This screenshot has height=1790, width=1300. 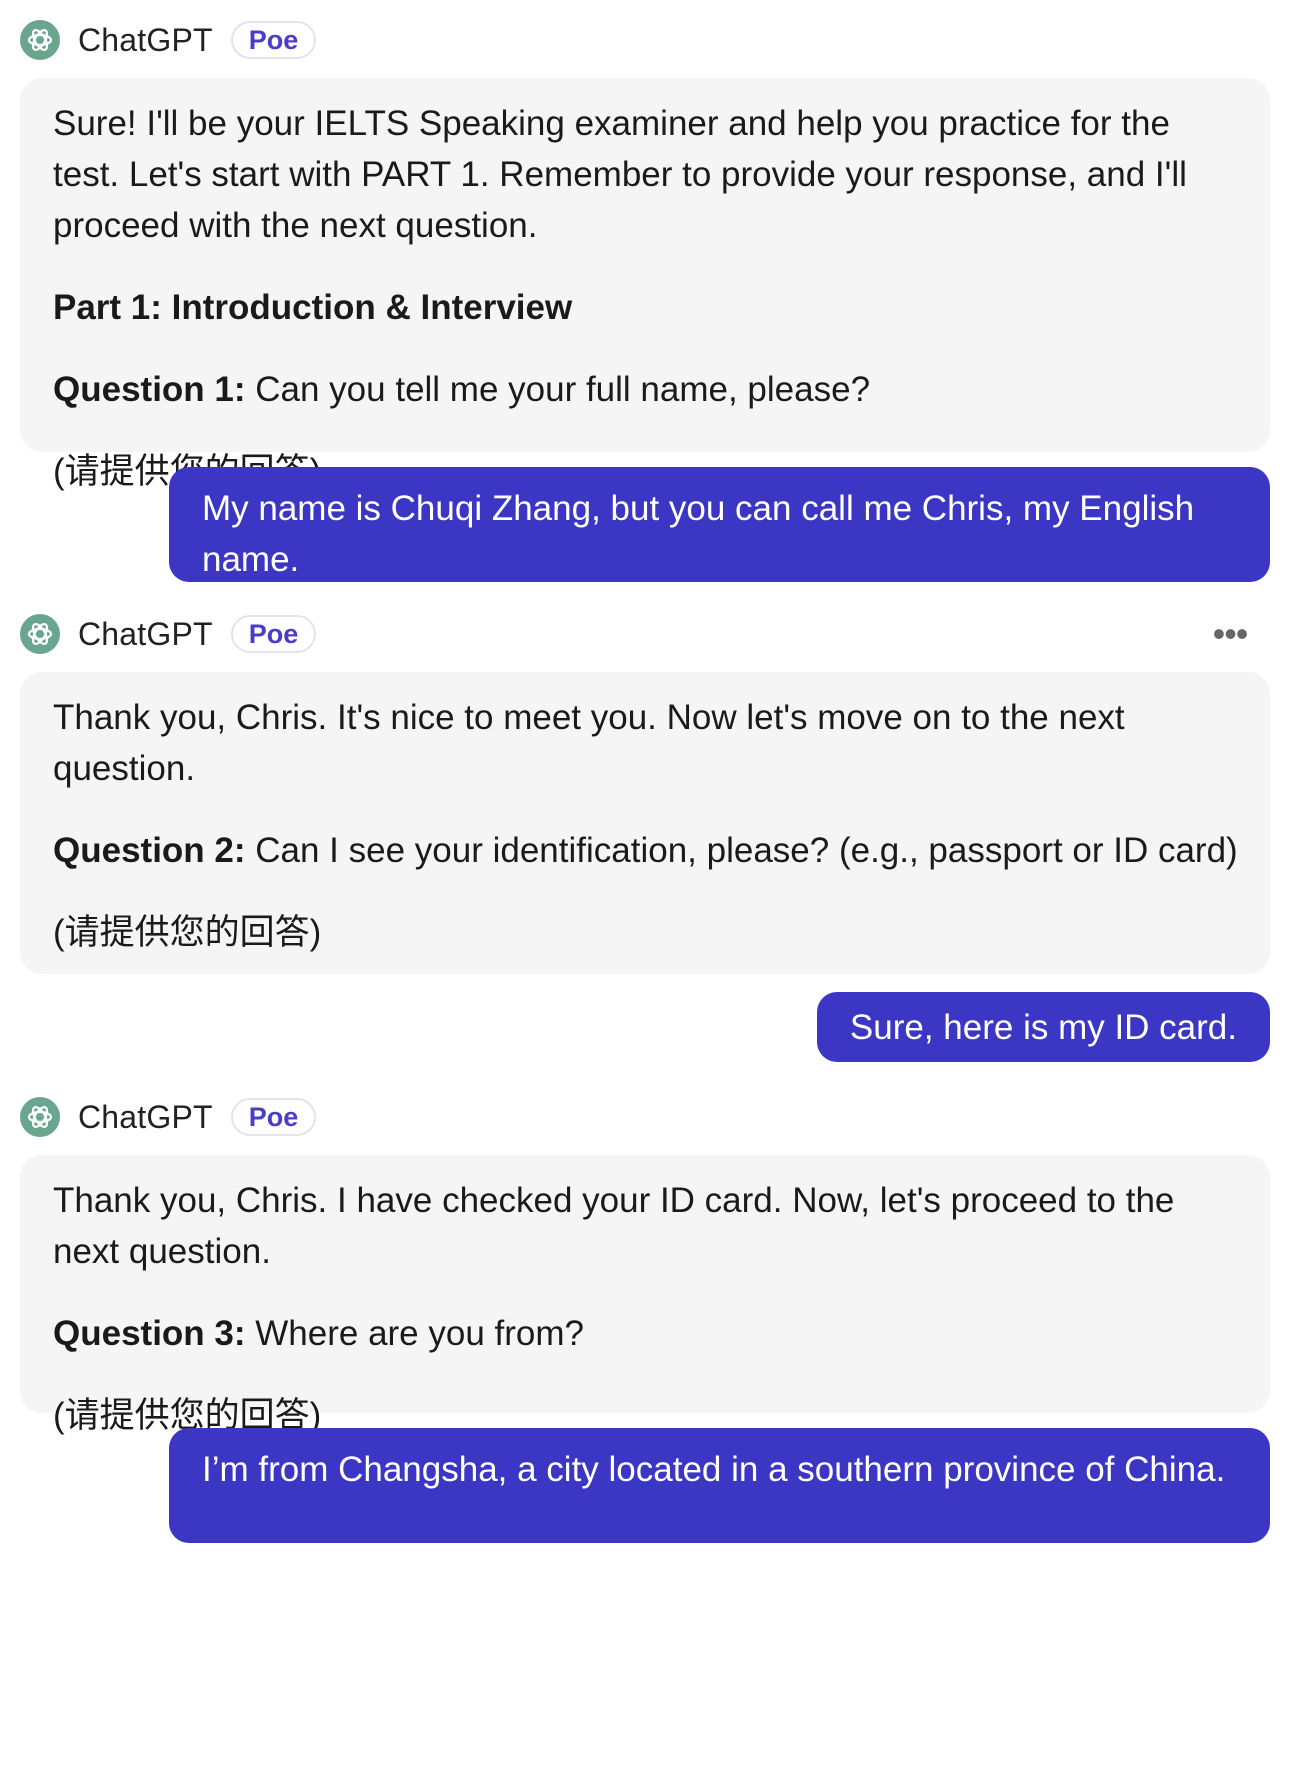 I want to click on section-heading: Part 1: Introduction & Interview, so click(x=313, y=307).